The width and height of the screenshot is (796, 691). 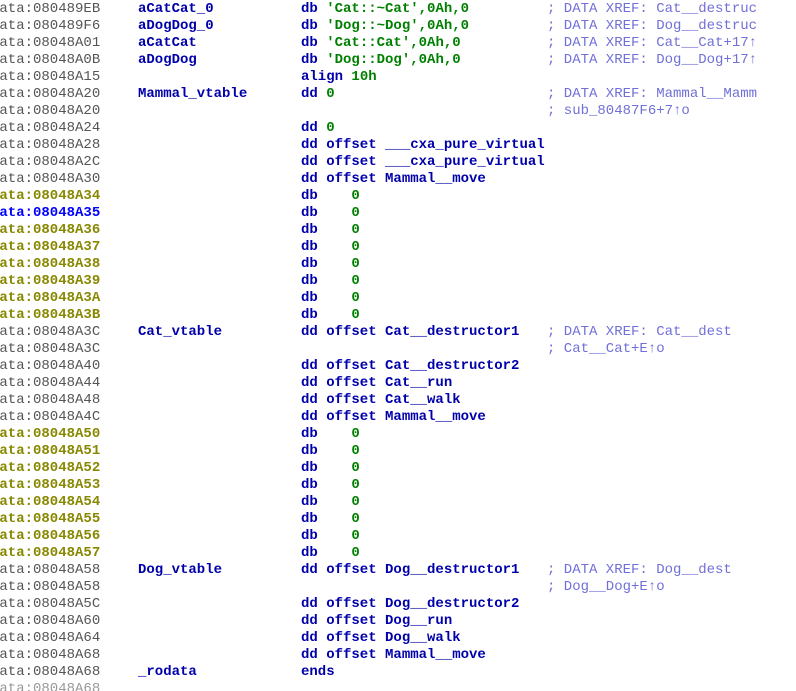 What do you see at coordinates (398, 434) in the screenshot?
I see `listing-line: data:08048A50 db 0` at bounding box center [398, 434].